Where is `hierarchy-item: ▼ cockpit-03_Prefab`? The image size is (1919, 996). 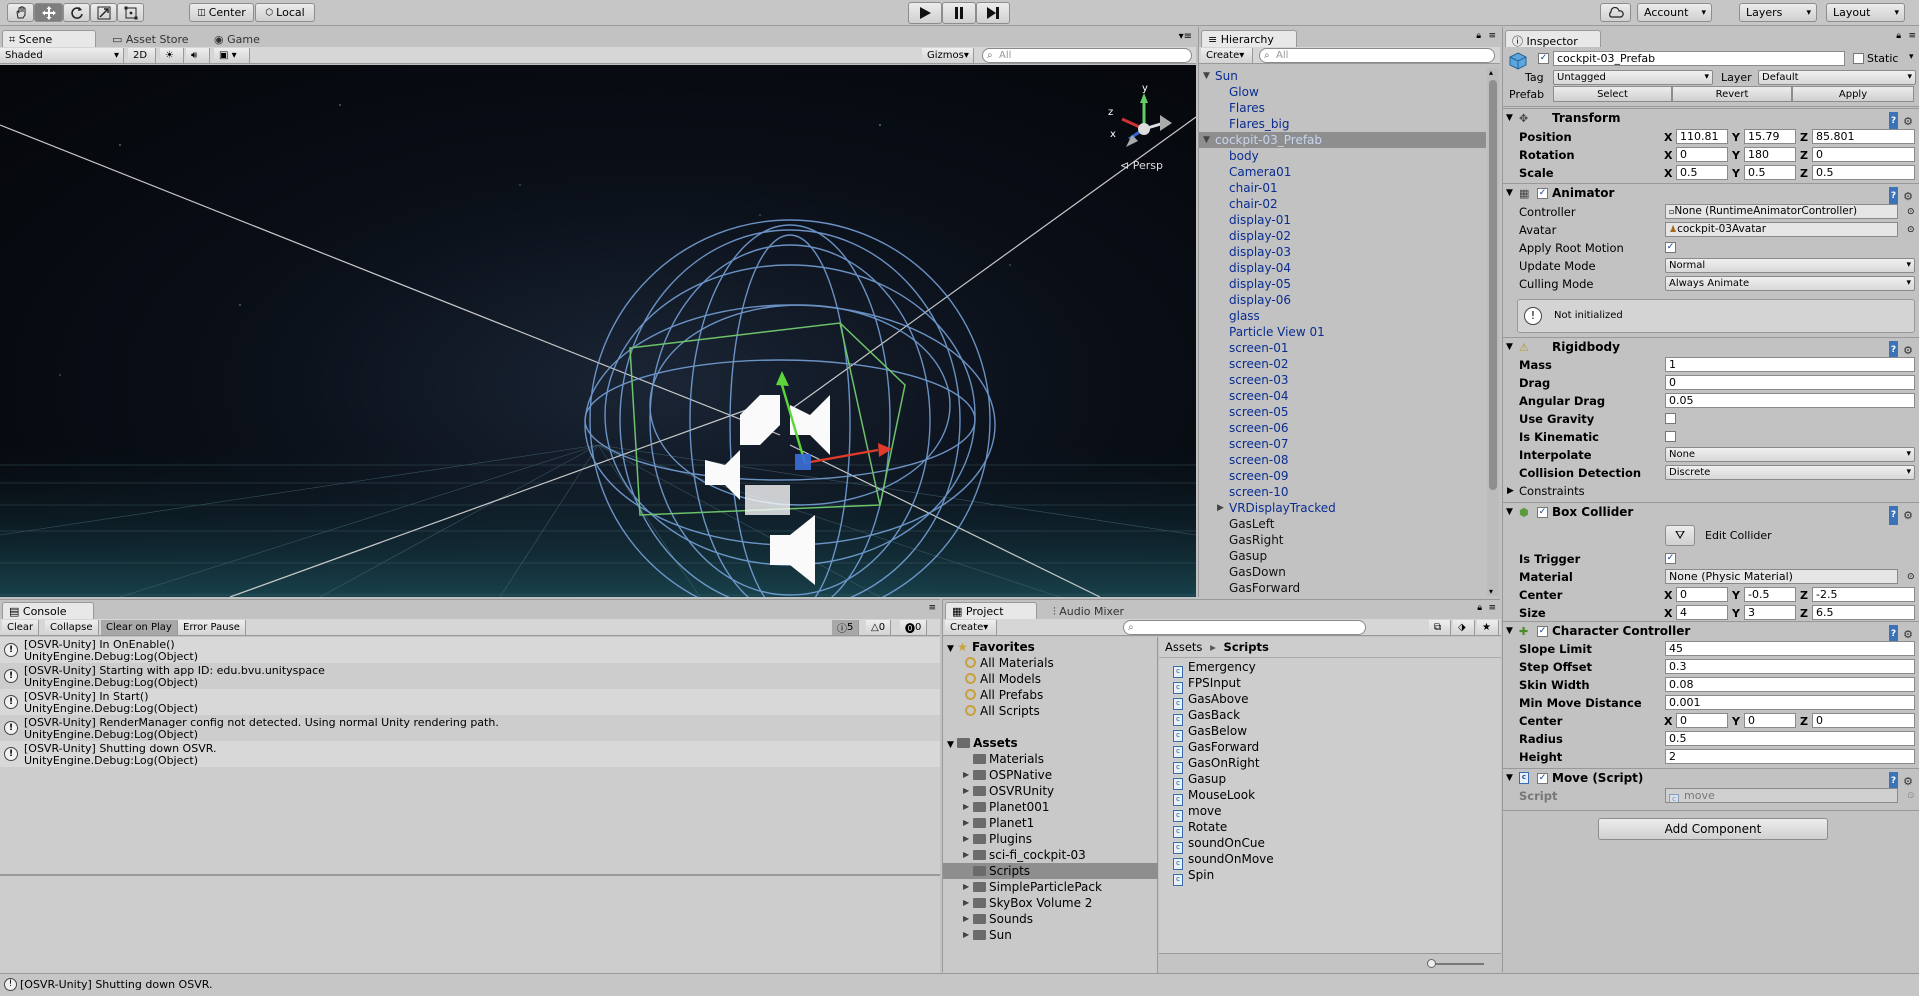 hierarchy-item: ▼ cockpit-03_Prefab is located at coordinates (1342, 140).